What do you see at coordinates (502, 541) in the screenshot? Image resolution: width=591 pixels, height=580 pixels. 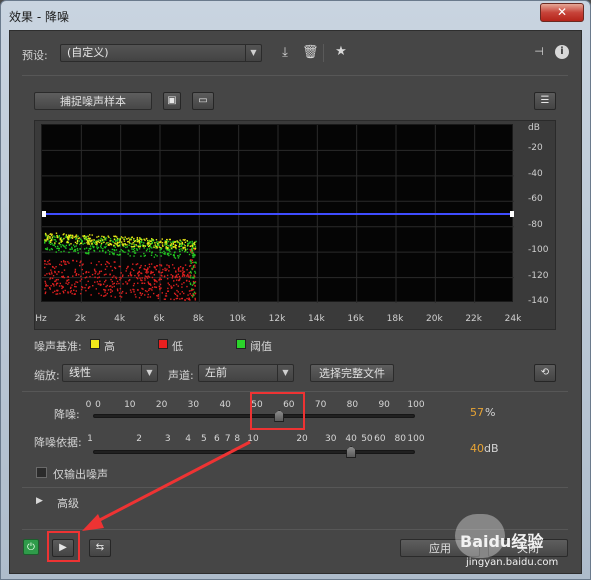 I see `watermark-brand: Baidu经验` at bounding box center [502, 541].